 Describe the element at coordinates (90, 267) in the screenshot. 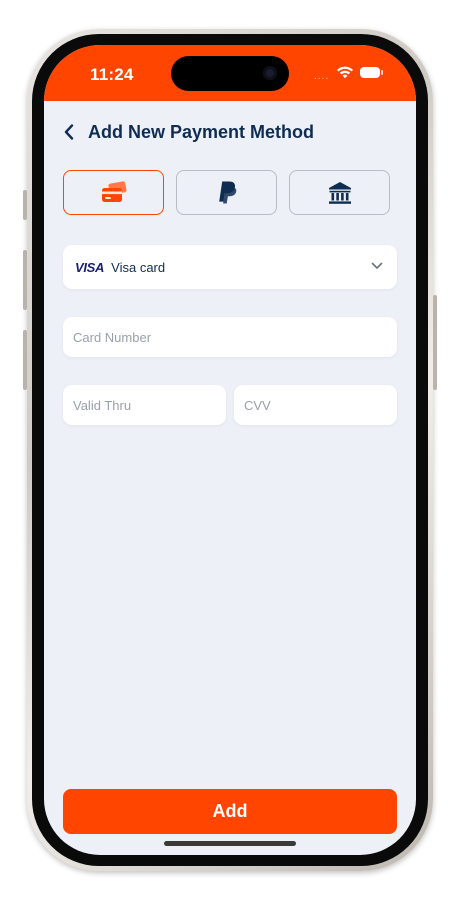

I see `visa-logo: VISA` at that location.